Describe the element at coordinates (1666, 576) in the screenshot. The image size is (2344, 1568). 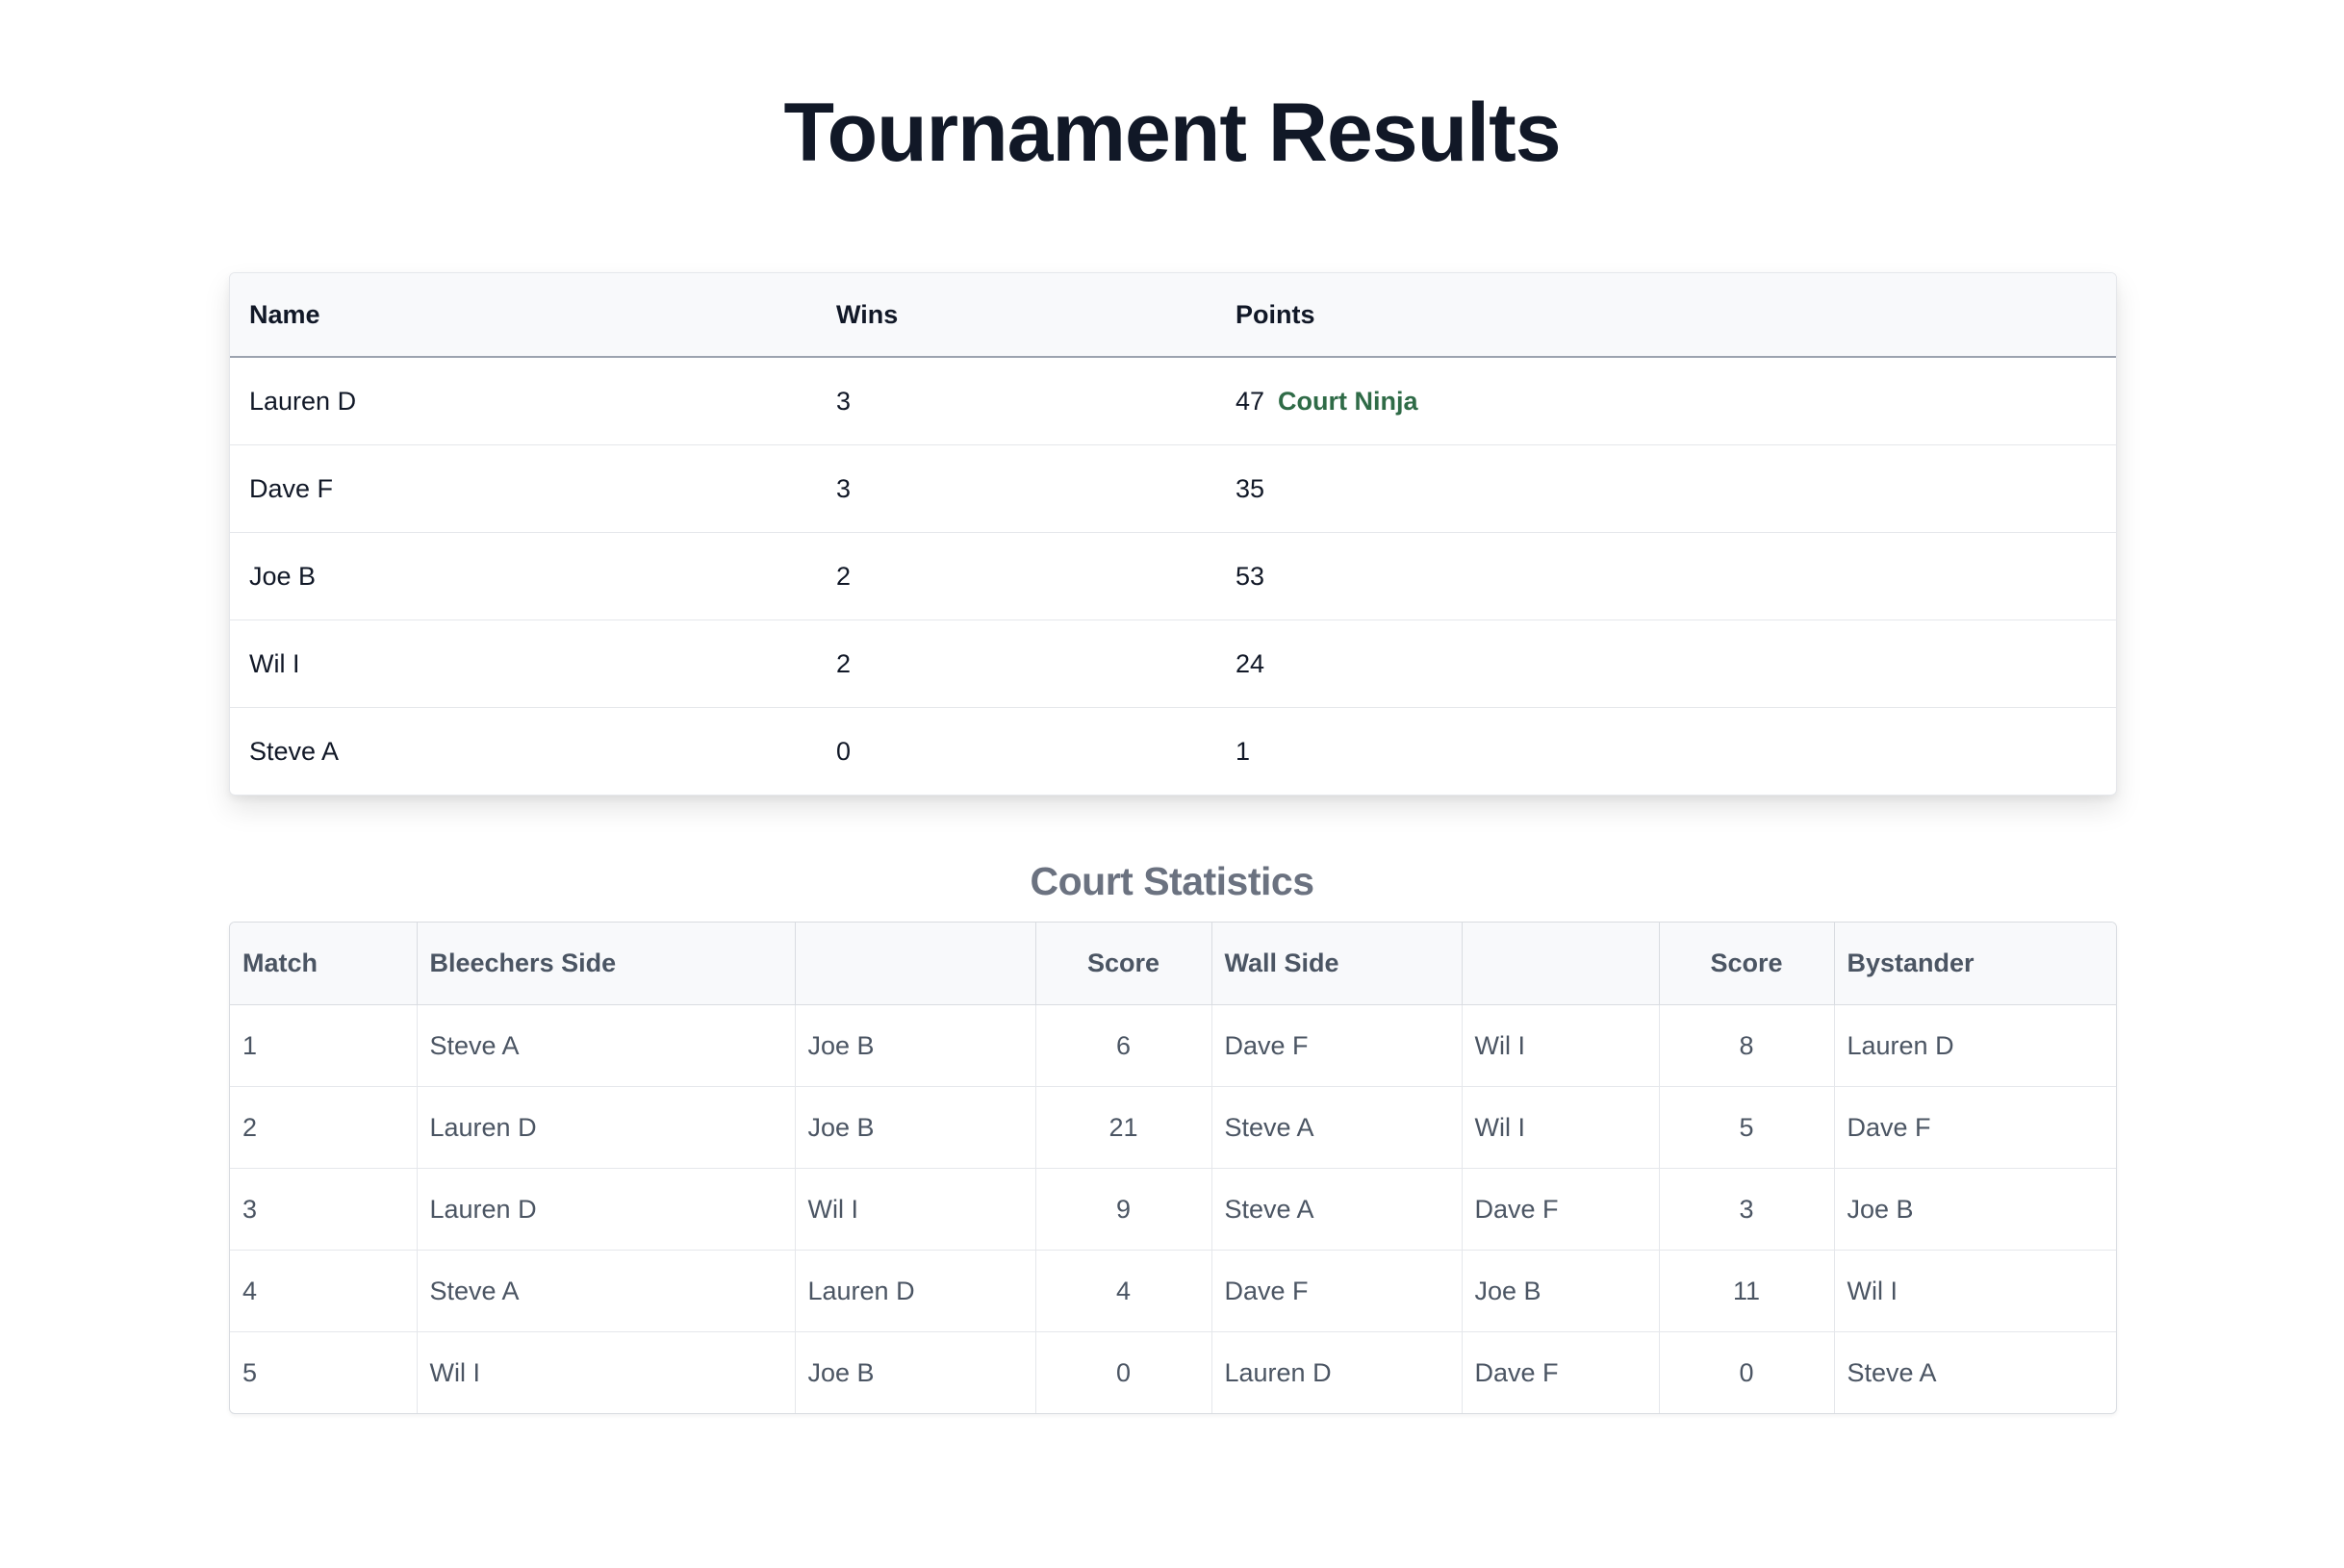
I see `player-points: 53` at that location.